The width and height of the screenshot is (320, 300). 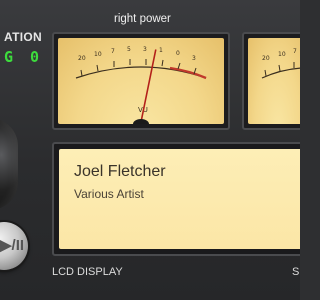 What do you see at coordinates (109, 194) in the screenshot?
I see `track-artist: Various Artist` at bounding box center [109, 194].